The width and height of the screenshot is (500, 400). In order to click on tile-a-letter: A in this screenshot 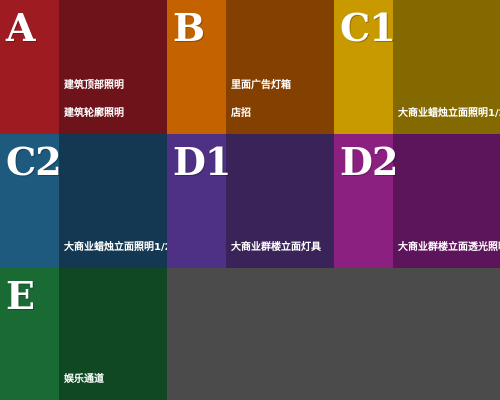, I will do `click(21, 27)`.